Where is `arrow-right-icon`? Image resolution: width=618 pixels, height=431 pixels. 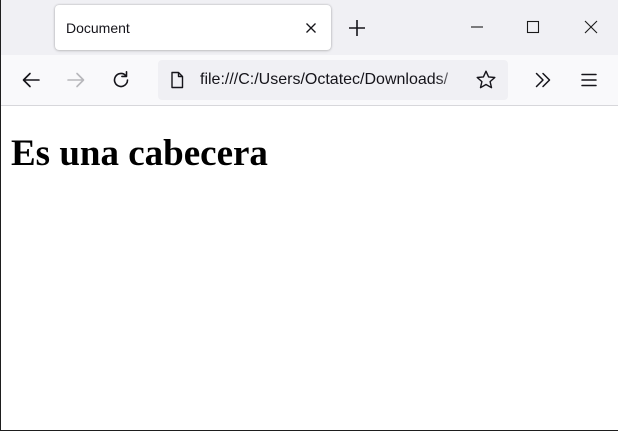 arrow-right-icon is located at coordinates (76, 80).